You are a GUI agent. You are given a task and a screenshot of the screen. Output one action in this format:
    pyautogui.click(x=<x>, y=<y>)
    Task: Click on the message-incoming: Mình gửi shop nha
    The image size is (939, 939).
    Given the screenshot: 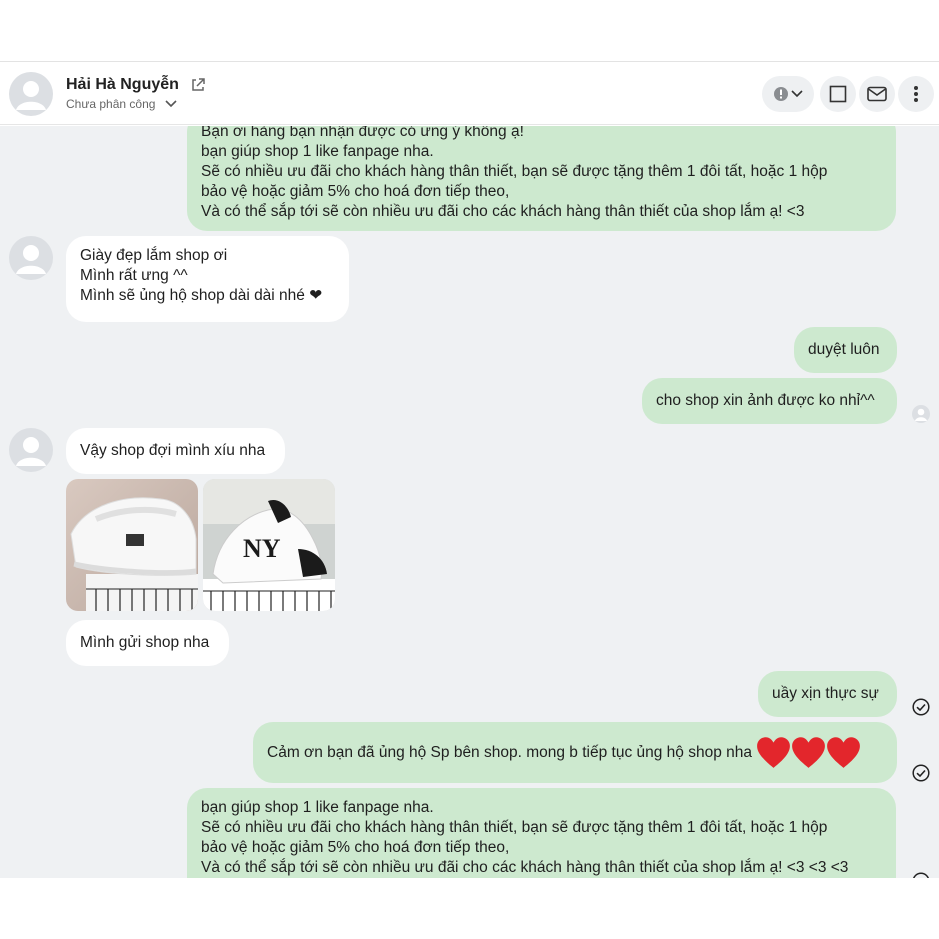 What is the action you would take?
    pyautogui.click(x=147, y=643)
    